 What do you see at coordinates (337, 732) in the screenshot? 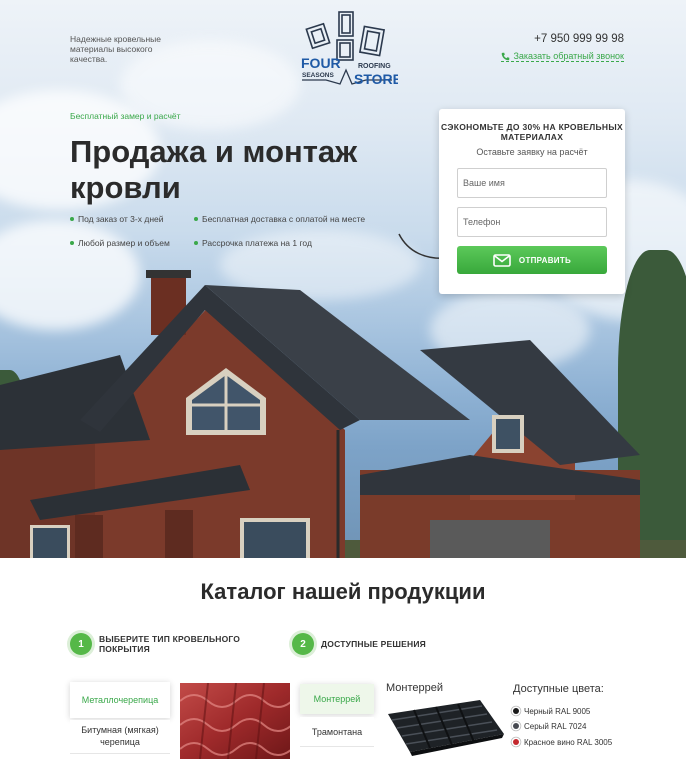
I see `solution-tramontana: Трамонтана` at bounding box center [337, 732].